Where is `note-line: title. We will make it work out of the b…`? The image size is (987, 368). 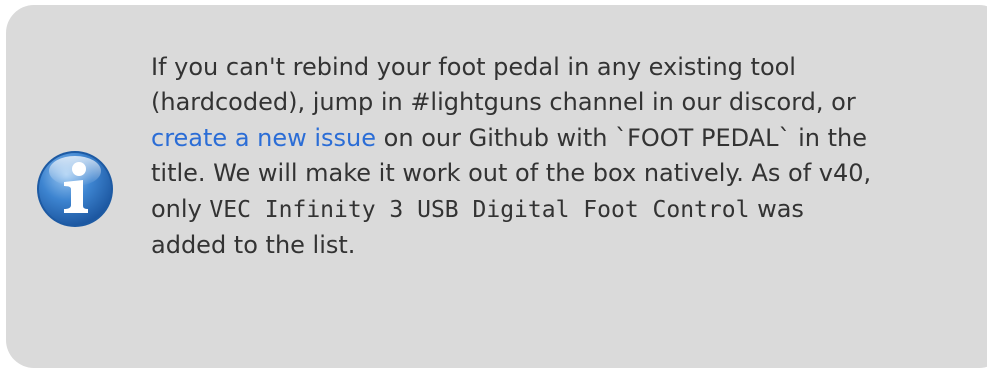
note-line: title. We will make it work out of the b… is located at coordinates (511, 173).